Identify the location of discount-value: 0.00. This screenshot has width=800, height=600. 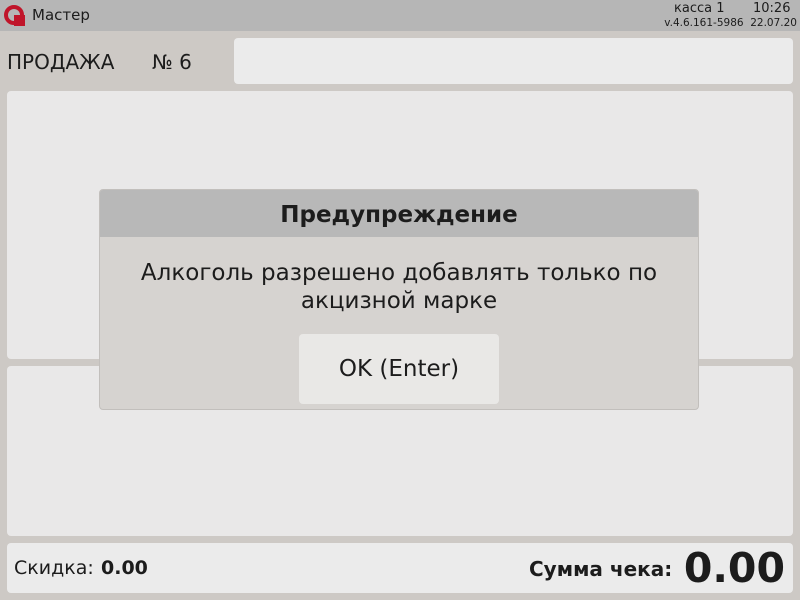
(124, 568).